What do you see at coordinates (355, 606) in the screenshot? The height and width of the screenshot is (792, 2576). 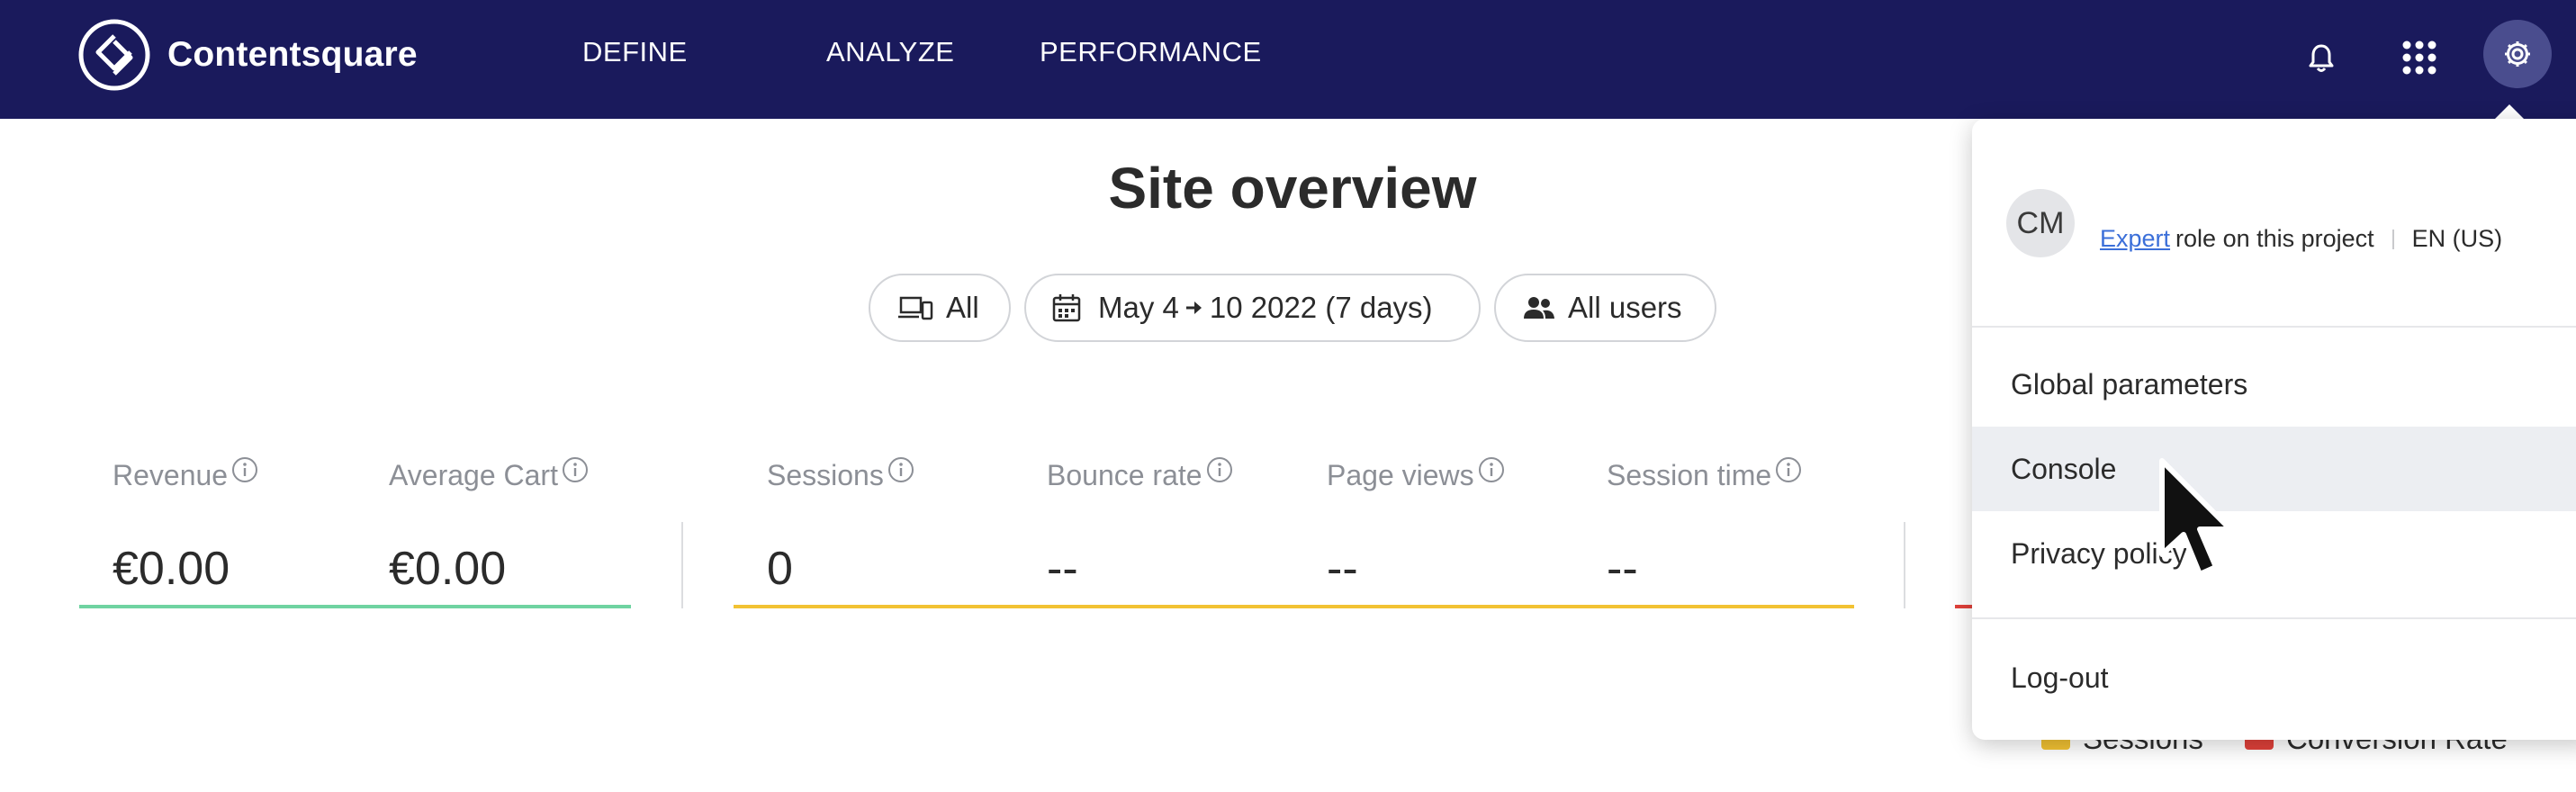 I see `revenue-group-underline` at bounding box center [355, 606].